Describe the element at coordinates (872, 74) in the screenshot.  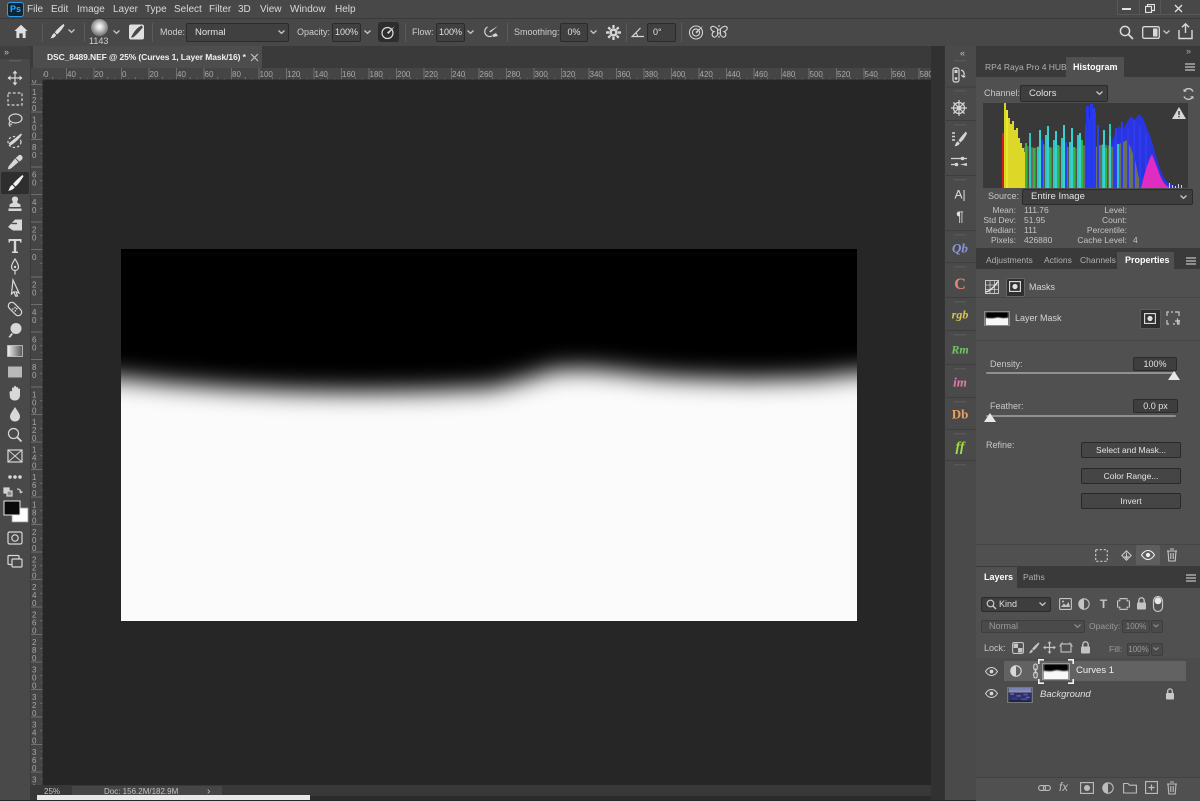
I see `svg-text: 540` at that location.